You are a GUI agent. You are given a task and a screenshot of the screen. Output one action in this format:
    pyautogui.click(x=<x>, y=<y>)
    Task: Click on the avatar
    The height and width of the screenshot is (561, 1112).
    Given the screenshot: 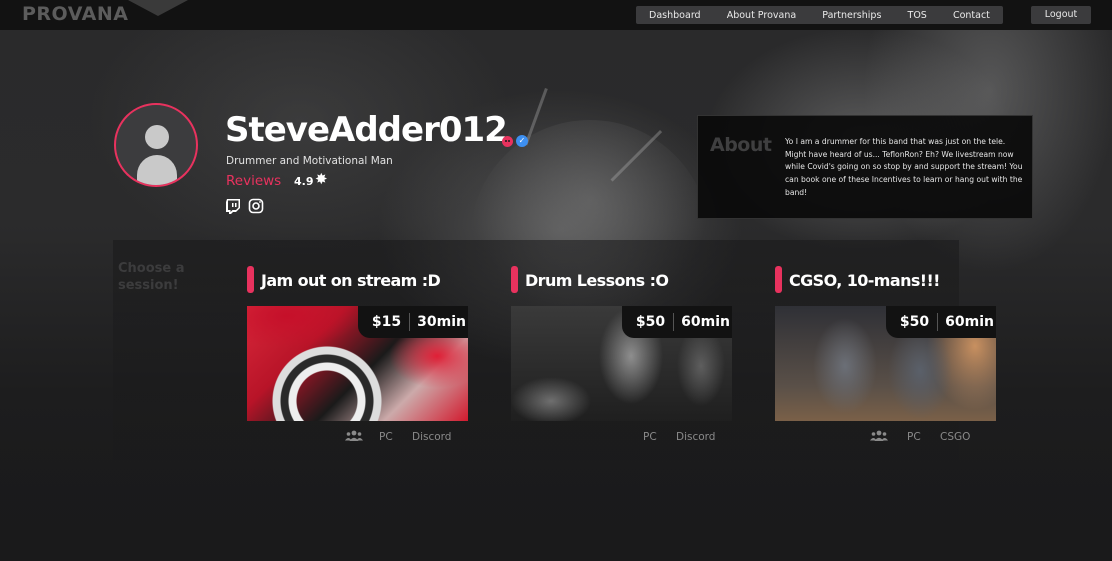 What is the action you would take?
    pyautogui.click(x=156, y=145)
    